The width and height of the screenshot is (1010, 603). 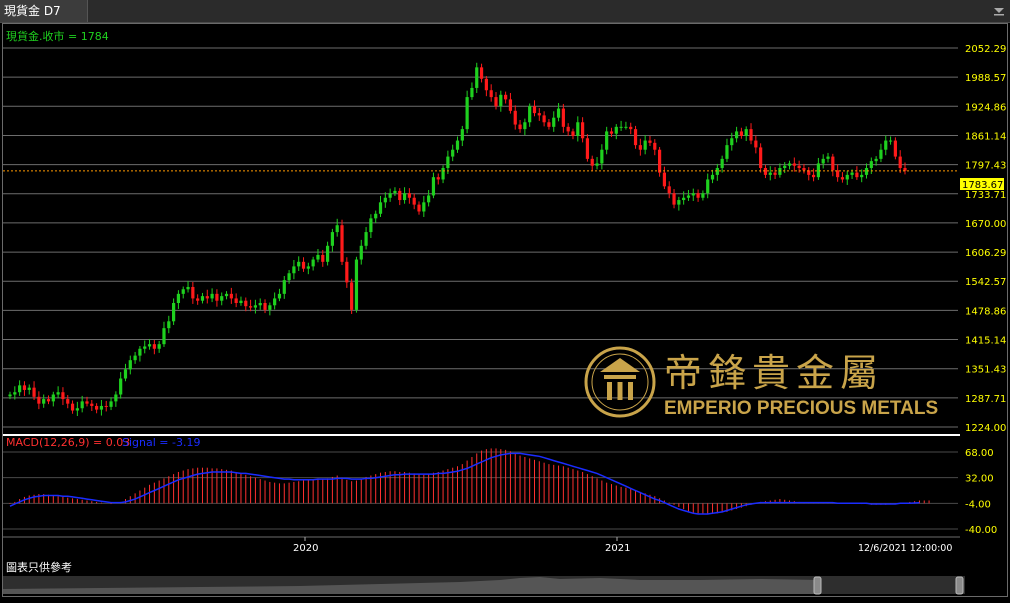 What do you see at coordinates (985, 166) in the screenshot?
I see `price-tick-label: 1797.43` at bounding box center [985, 166].